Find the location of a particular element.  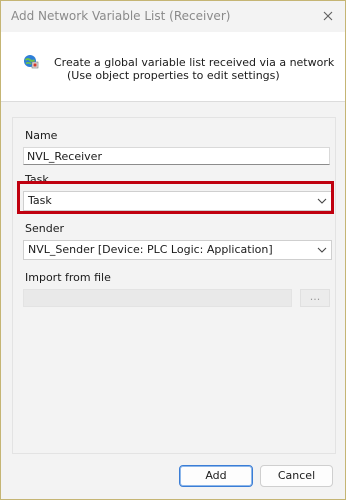

network-globe-icon is located at coordinates (31, 62).